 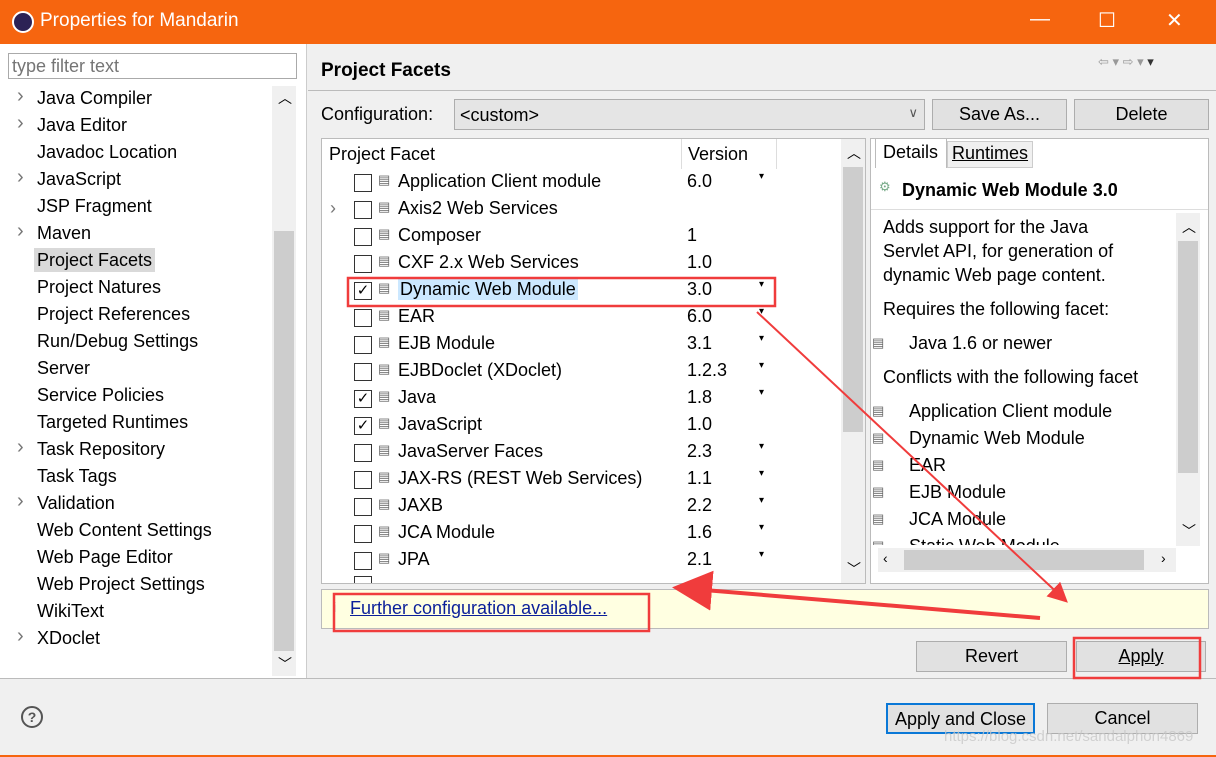 I want to click on annotation-box-link, so click(x=491, y=612).